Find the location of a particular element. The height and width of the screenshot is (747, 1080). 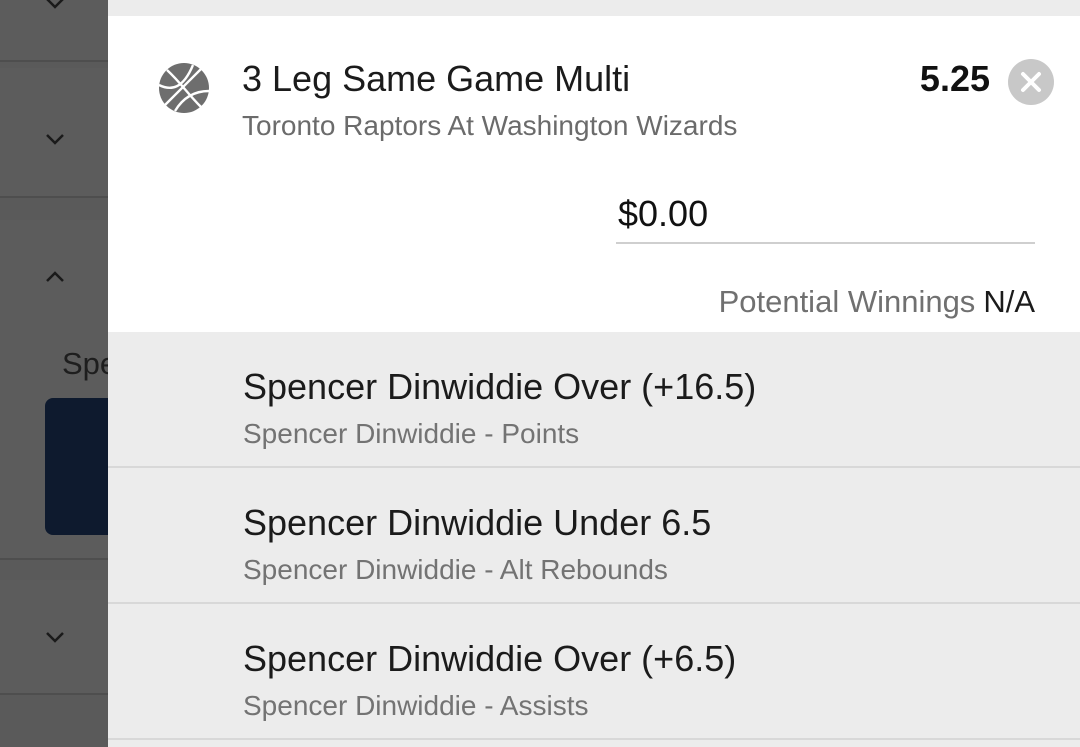

leg-selection: Spencer Dinwiddie Under 6.5 is located at coordinates (477, 522).